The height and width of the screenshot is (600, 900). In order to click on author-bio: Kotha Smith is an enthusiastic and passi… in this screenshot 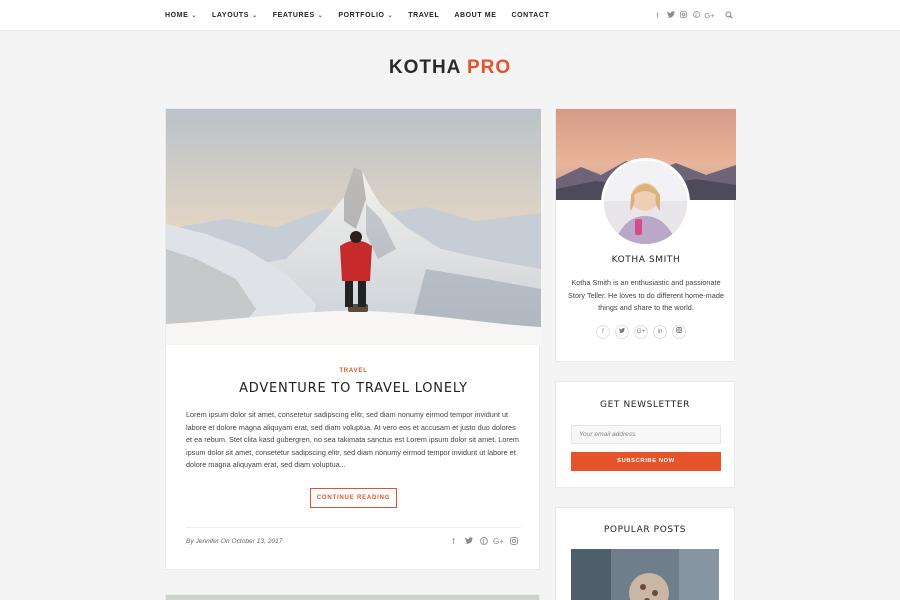, I will do `click(646, 295)`.